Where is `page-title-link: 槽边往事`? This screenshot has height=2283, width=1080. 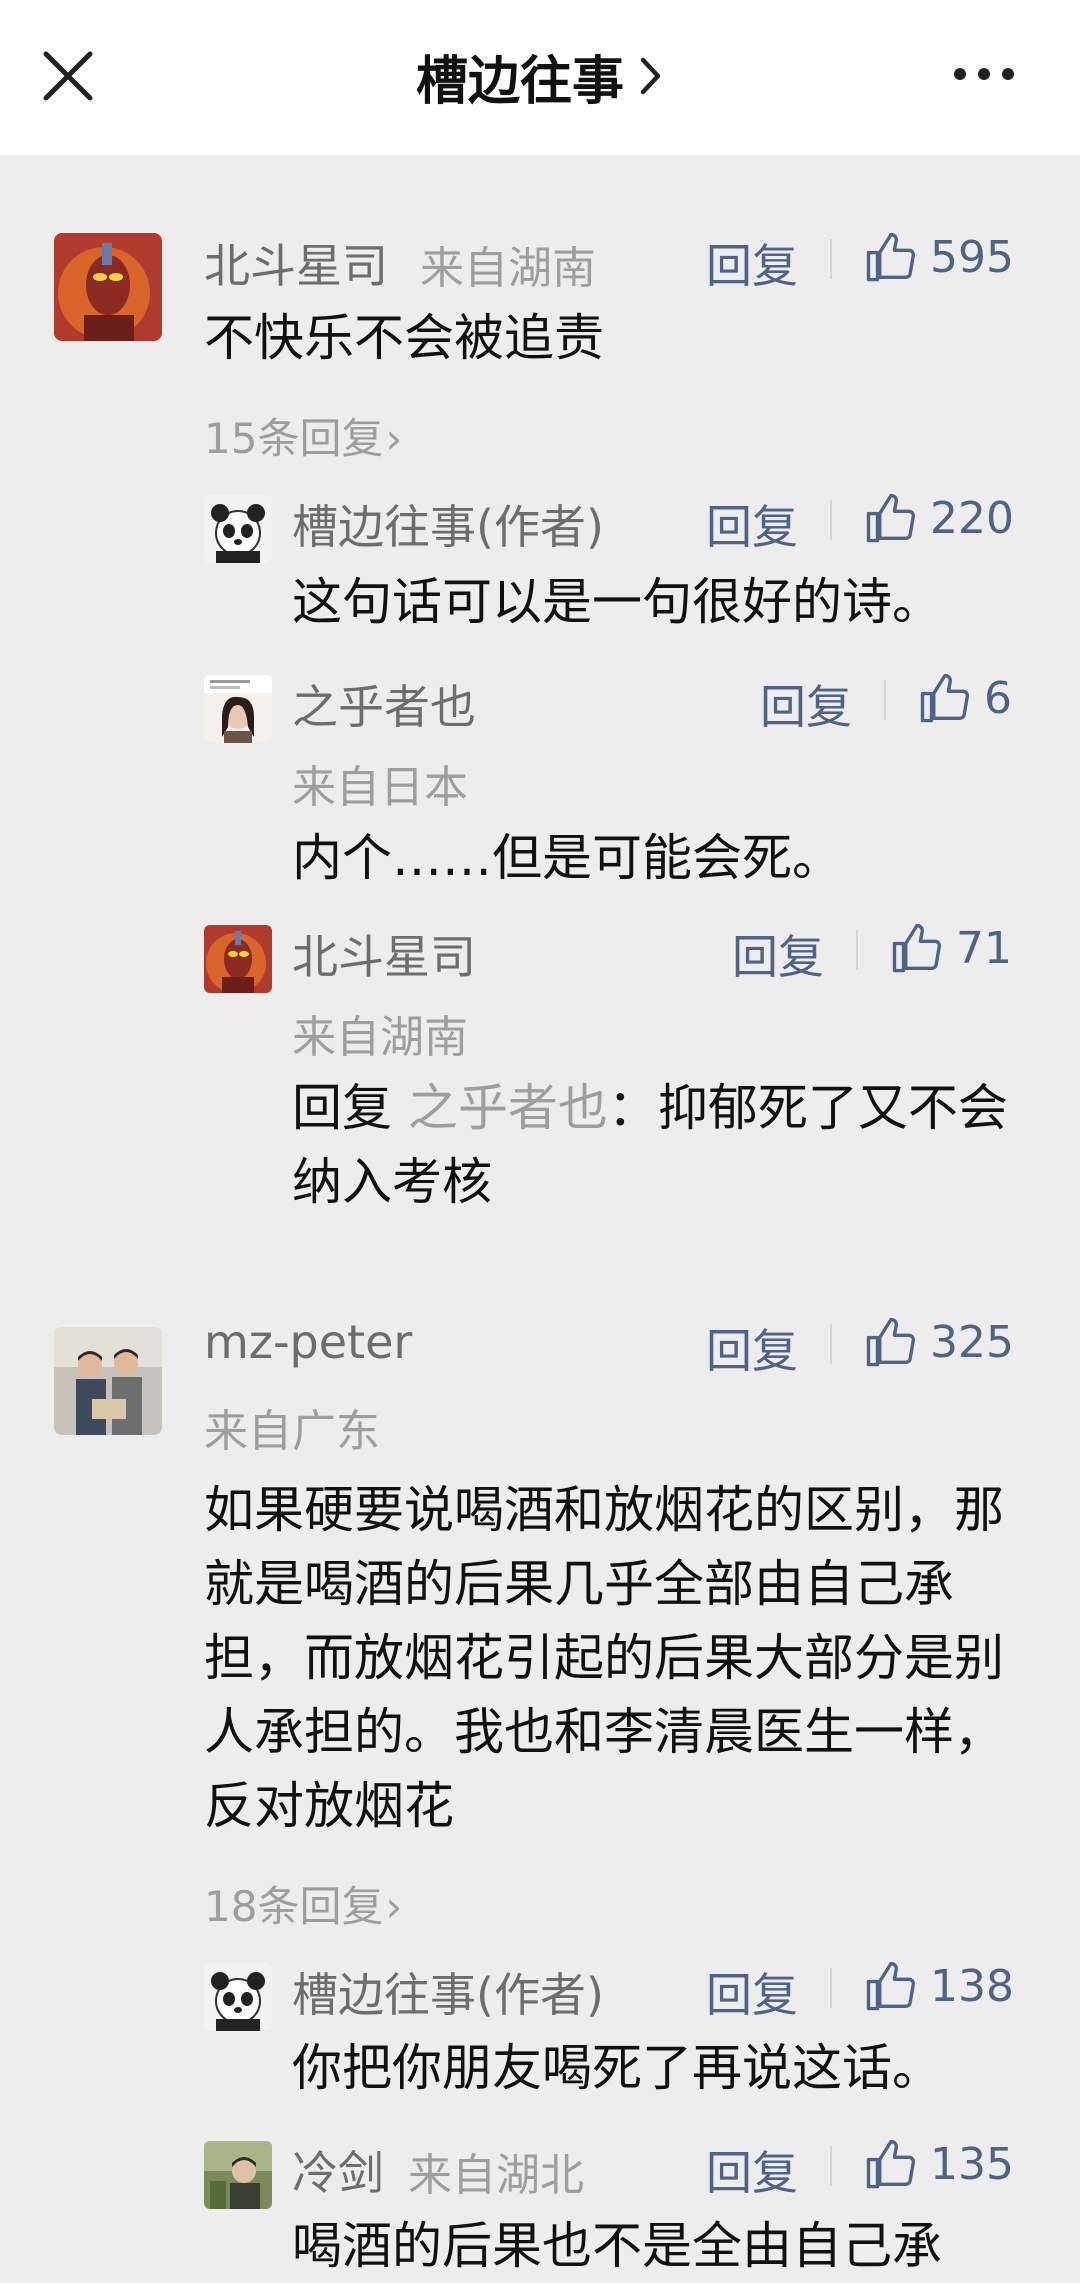 page-title-link: 槽边往事 is located at coordinates (540, 76).